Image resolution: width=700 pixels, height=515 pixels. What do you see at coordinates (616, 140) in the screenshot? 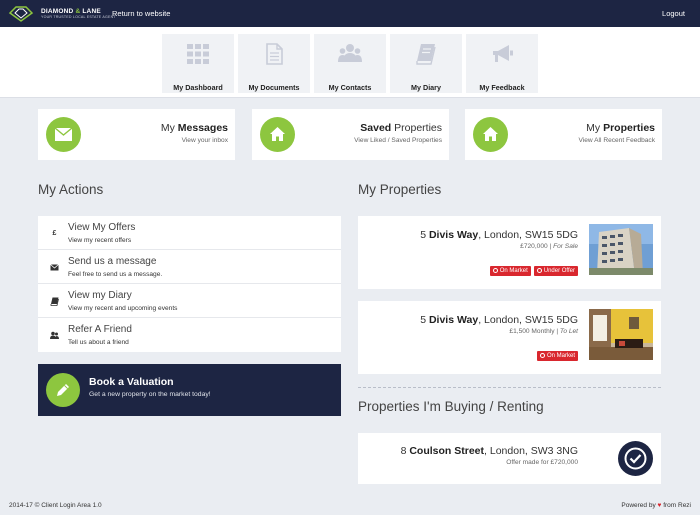
I see `card-subtitle: View All Recent Feedback` at bounding box center [616, 140].